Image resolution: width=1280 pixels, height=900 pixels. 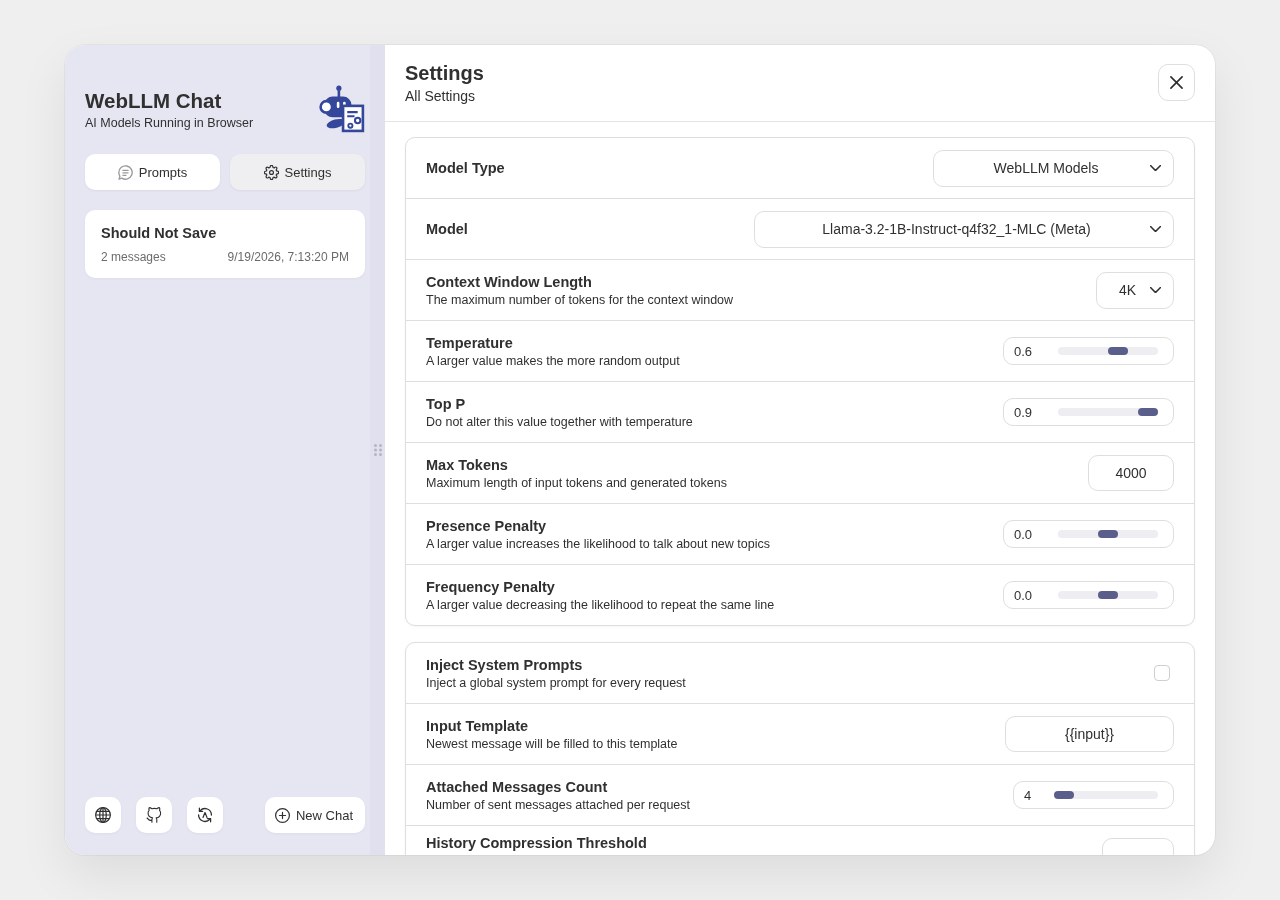 What do you see at coordinates (1023, 412) in the screenshot?
I see `slider-value: 0.9` at bounding box center [1023, 412].